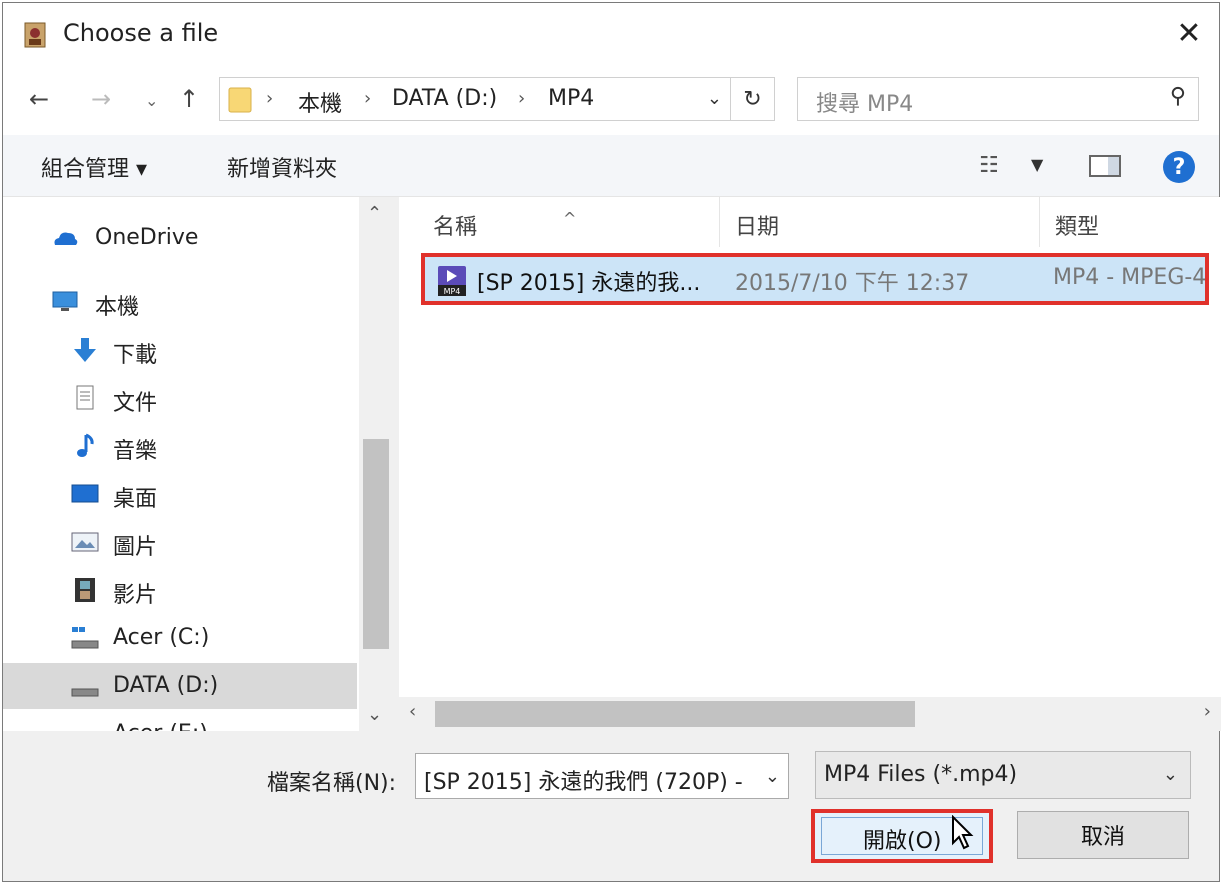 The image size is (1224, 896). Describe the element at coordinates (135, 547) in the screenshot. I see `sidebar-item-label: 圖片` at that location.